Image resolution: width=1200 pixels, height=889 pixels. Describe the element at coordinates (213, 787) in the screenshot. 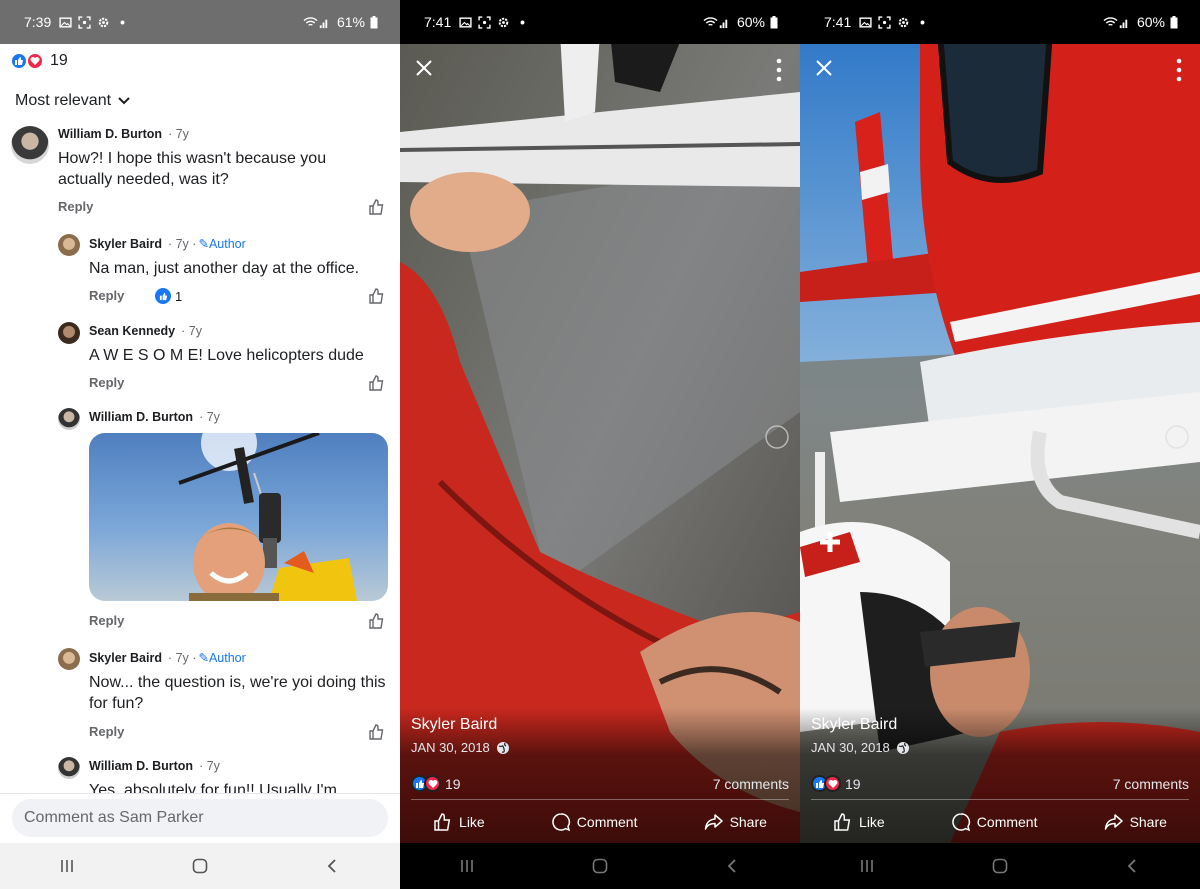

I see `comment-text: Yes, absolutely for fun!! Usually I'm` at that location.